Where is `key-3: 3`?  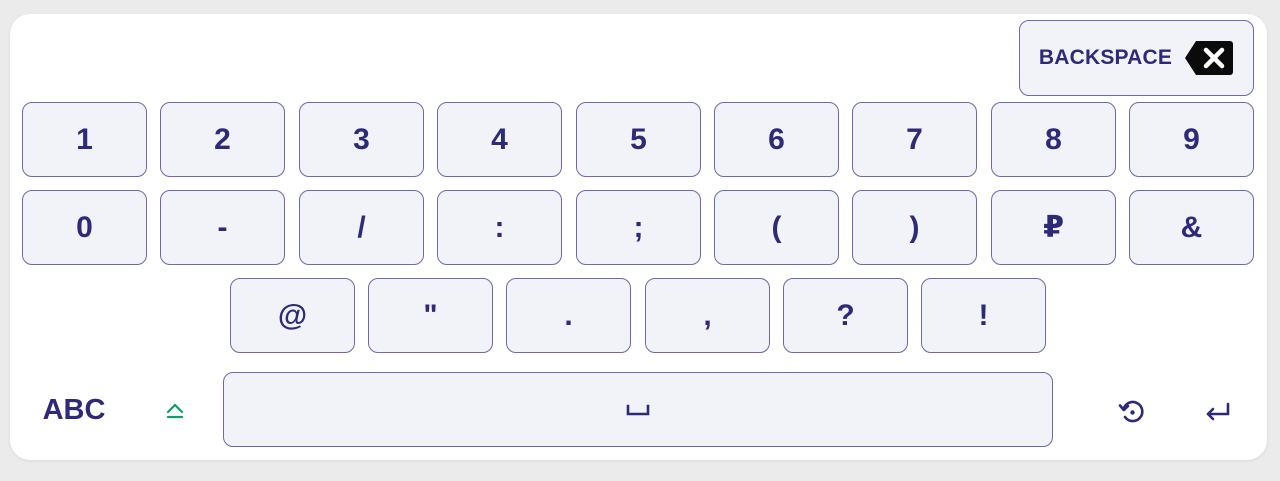 key-3: 3 is located at coordinates (361, 139).